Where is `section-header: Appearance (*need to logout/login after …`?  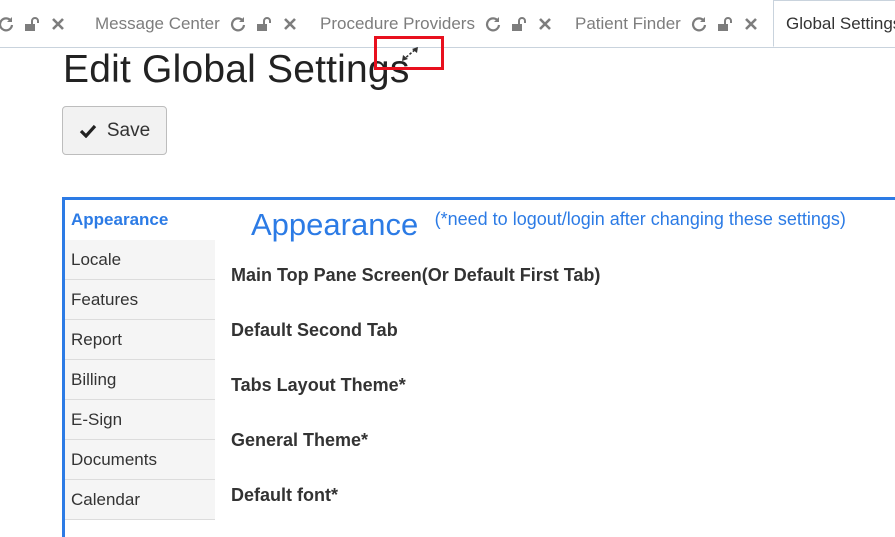 section-header: Appearance (*need to logout/login after … is located at coordinates (548, 225).